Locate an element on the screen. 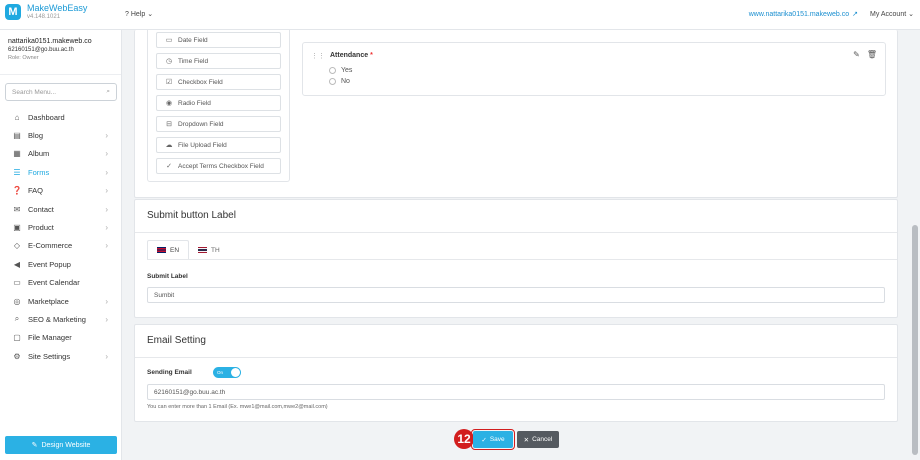 This screenshot has height=460, width=920. field-type-label: File Upload Field is located at coordinates (202, 145).